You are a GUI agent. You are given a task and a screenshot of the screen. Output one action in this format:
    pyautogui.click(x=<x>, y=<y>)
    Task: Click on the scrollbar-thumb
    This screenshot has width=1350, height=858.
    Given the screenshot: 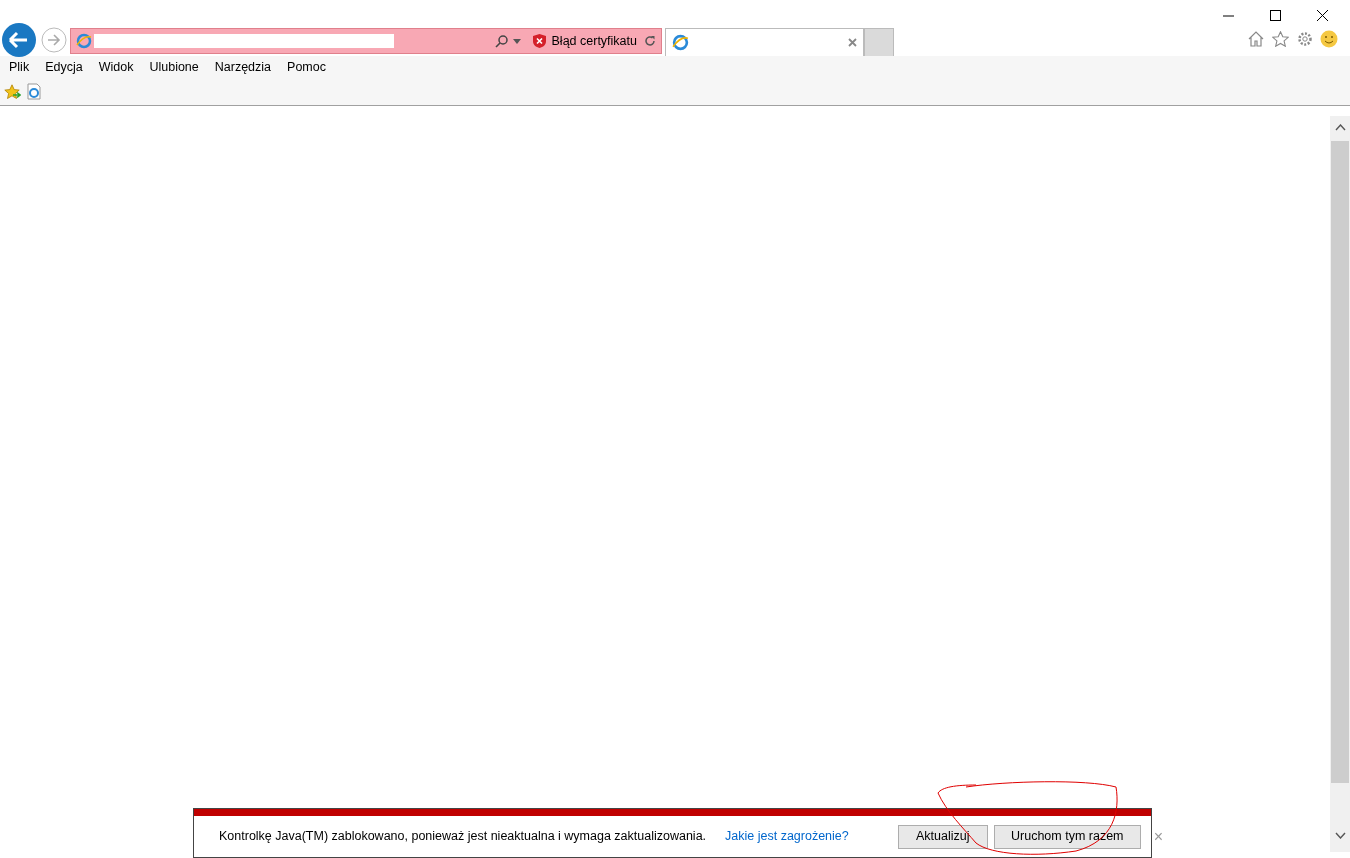 What is the action you would take?
    pyautogui.click(x=1340, y=462)
    